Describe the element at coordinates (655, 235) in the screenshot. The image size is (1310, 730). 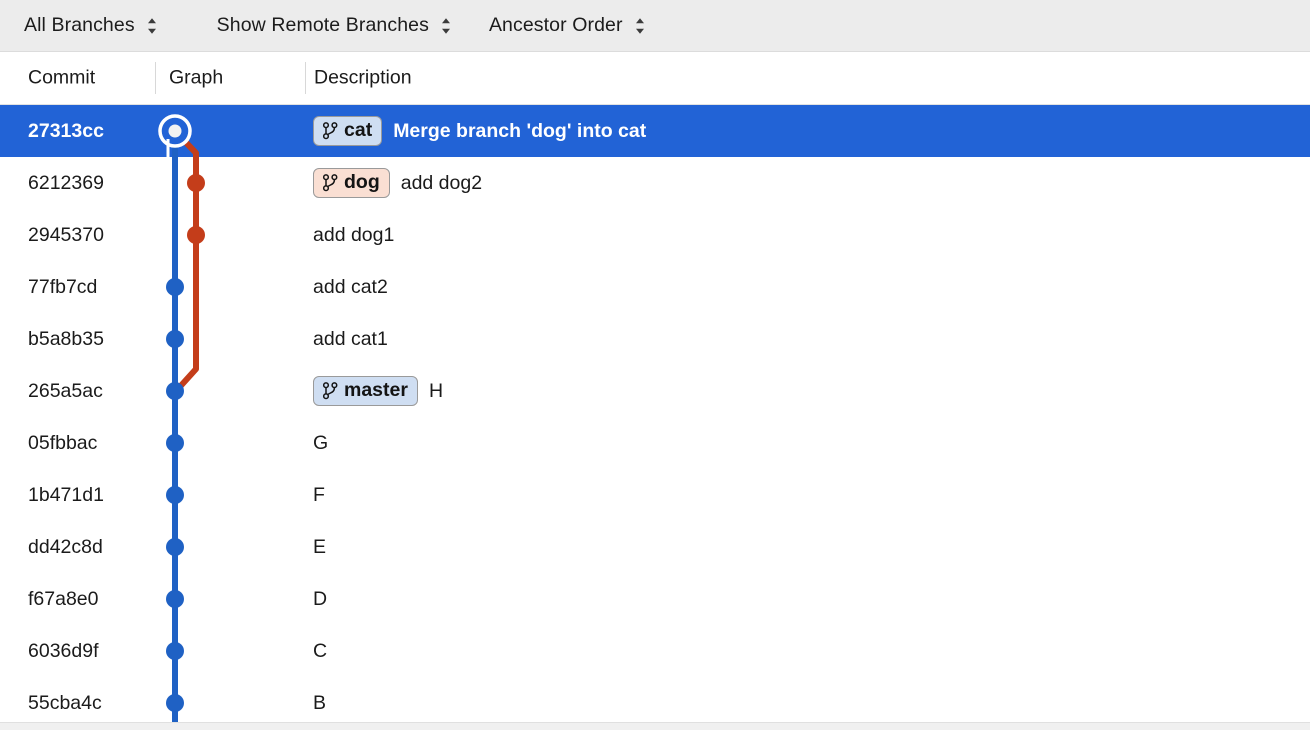
I see `commit-row: 2945370 add dog1` at that location.